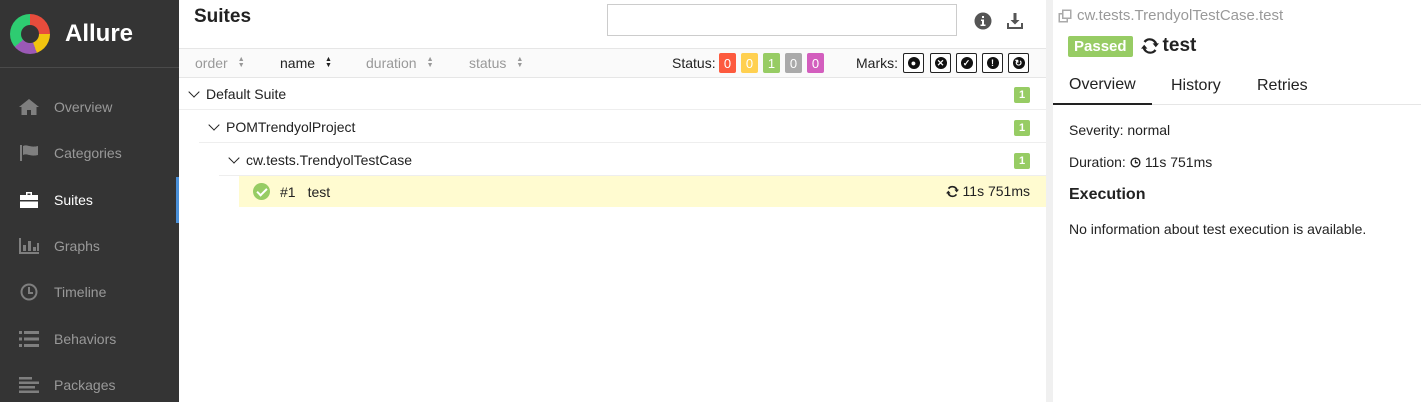 The height and width of the screenshot is (402, 1421). What do you see at coordinates (211, 63) in the screenshot?
I see `sort-label: order` at bounding box center [211, 63].